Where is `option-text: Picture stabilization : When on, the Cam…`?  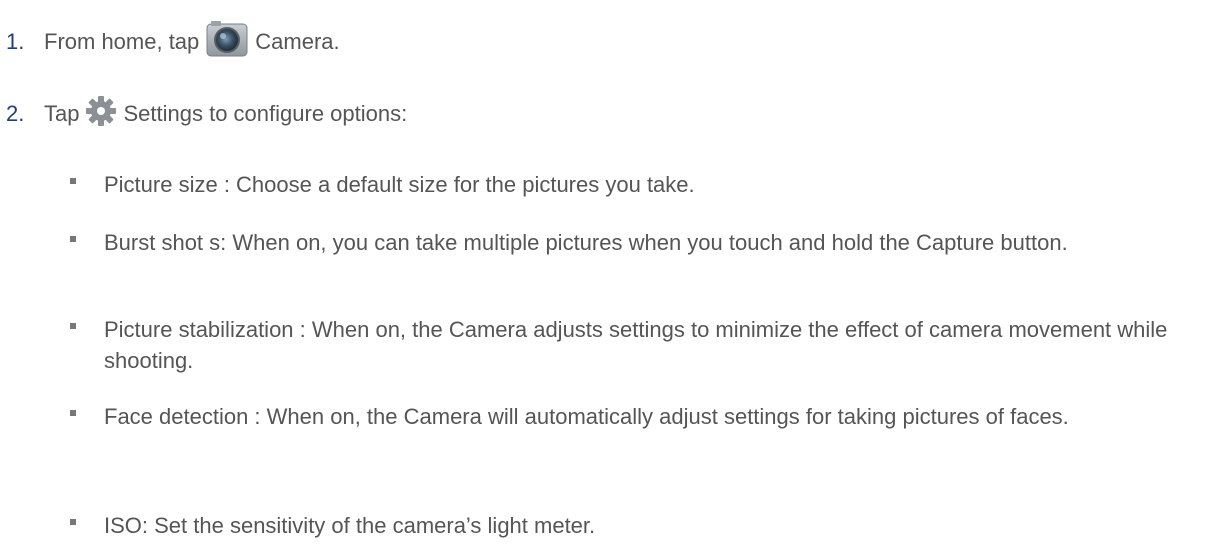
option-text: Picture stabilization : When on, the Cam… is located at coordinates (636, 345).